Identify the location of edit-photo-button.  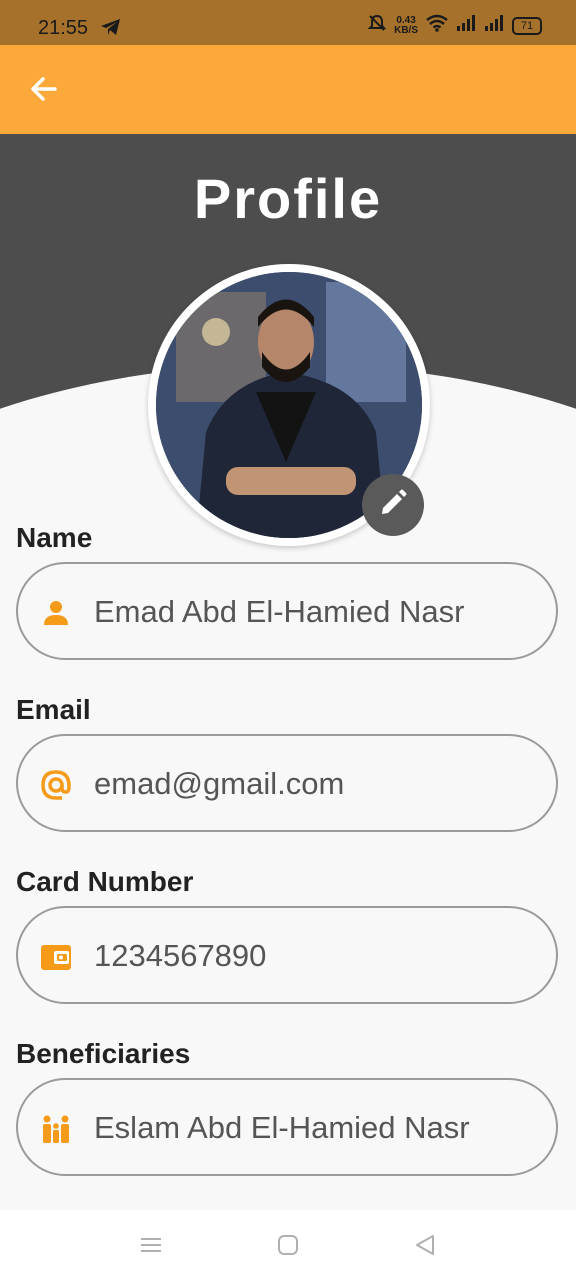
(393, 505).